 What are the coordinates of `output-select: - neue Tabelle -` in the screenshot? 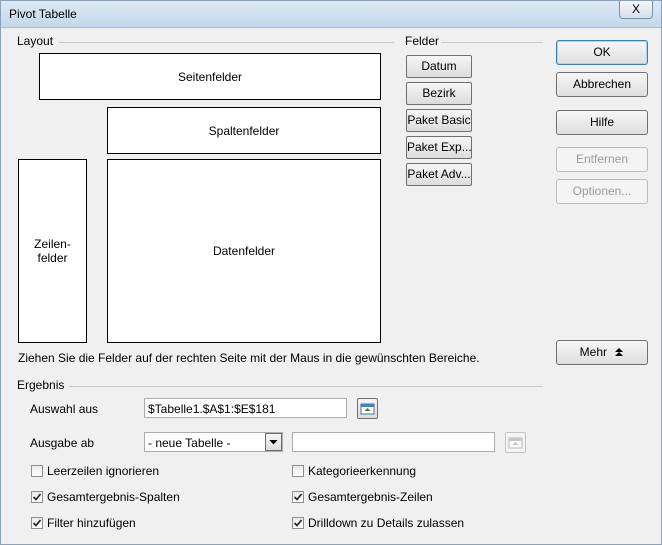 It's located at (213, 442).